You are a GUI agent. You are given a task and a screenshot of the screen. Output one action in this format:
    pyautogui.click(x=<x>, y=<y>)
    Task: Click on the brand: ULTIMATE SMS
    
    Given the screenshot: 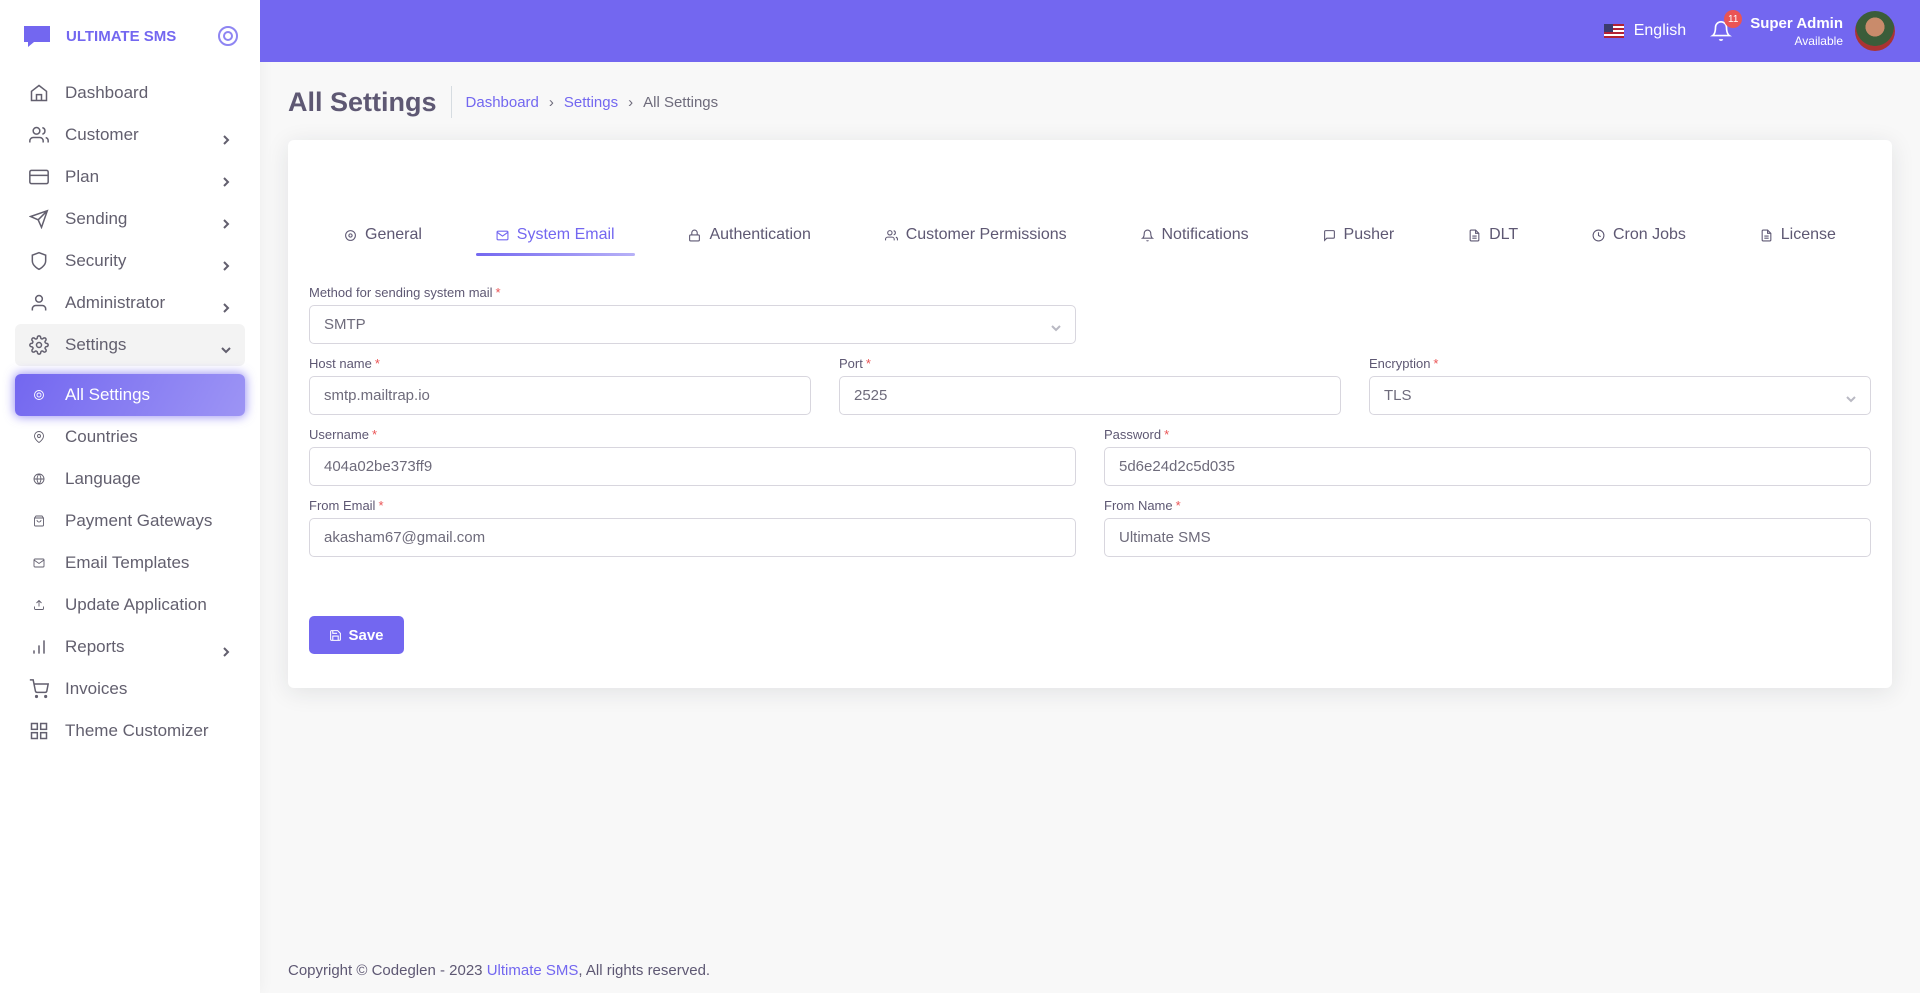 What is the action you would take?
    pyautogui.click(x=130, y=36)
    